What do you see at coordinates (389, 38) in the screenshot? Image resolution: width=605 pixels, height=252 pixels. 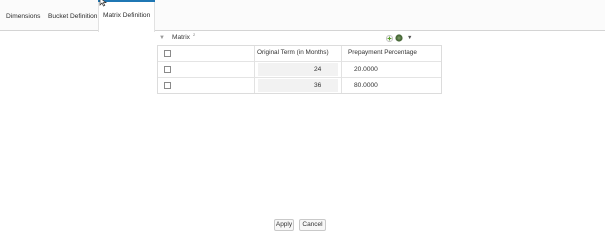 I see `add-icon` at bounding box center [389, 38].